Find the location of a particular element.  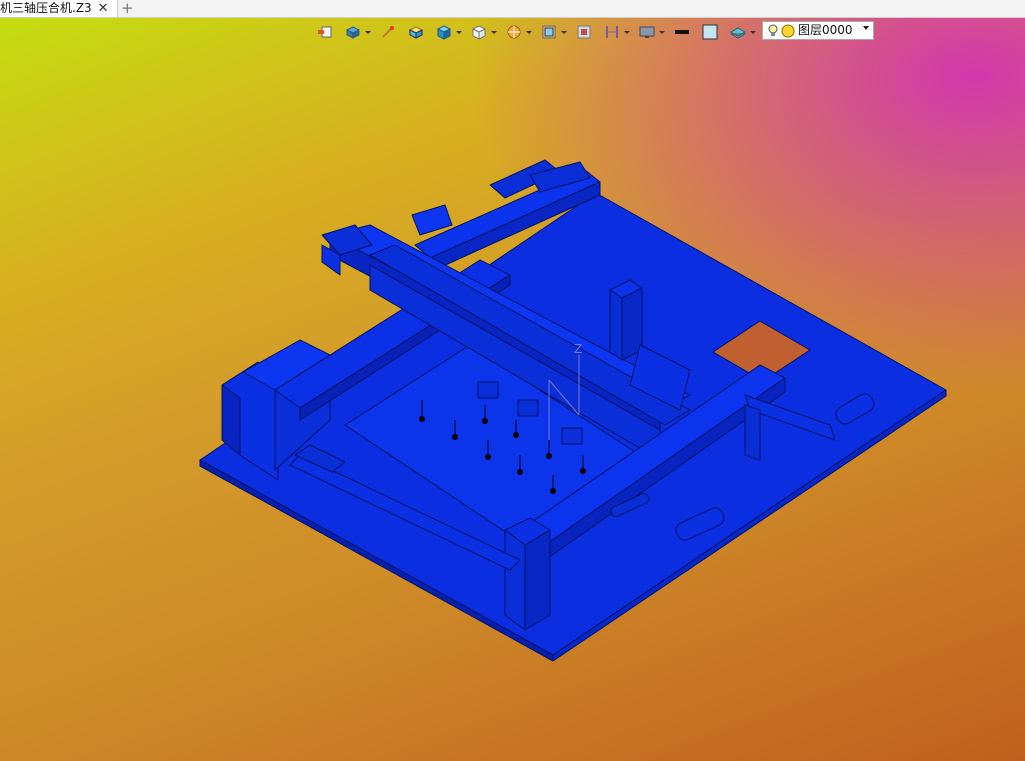

document-tab-title: 机三轴压合机.Z3 is located at coordinates (46, 8).